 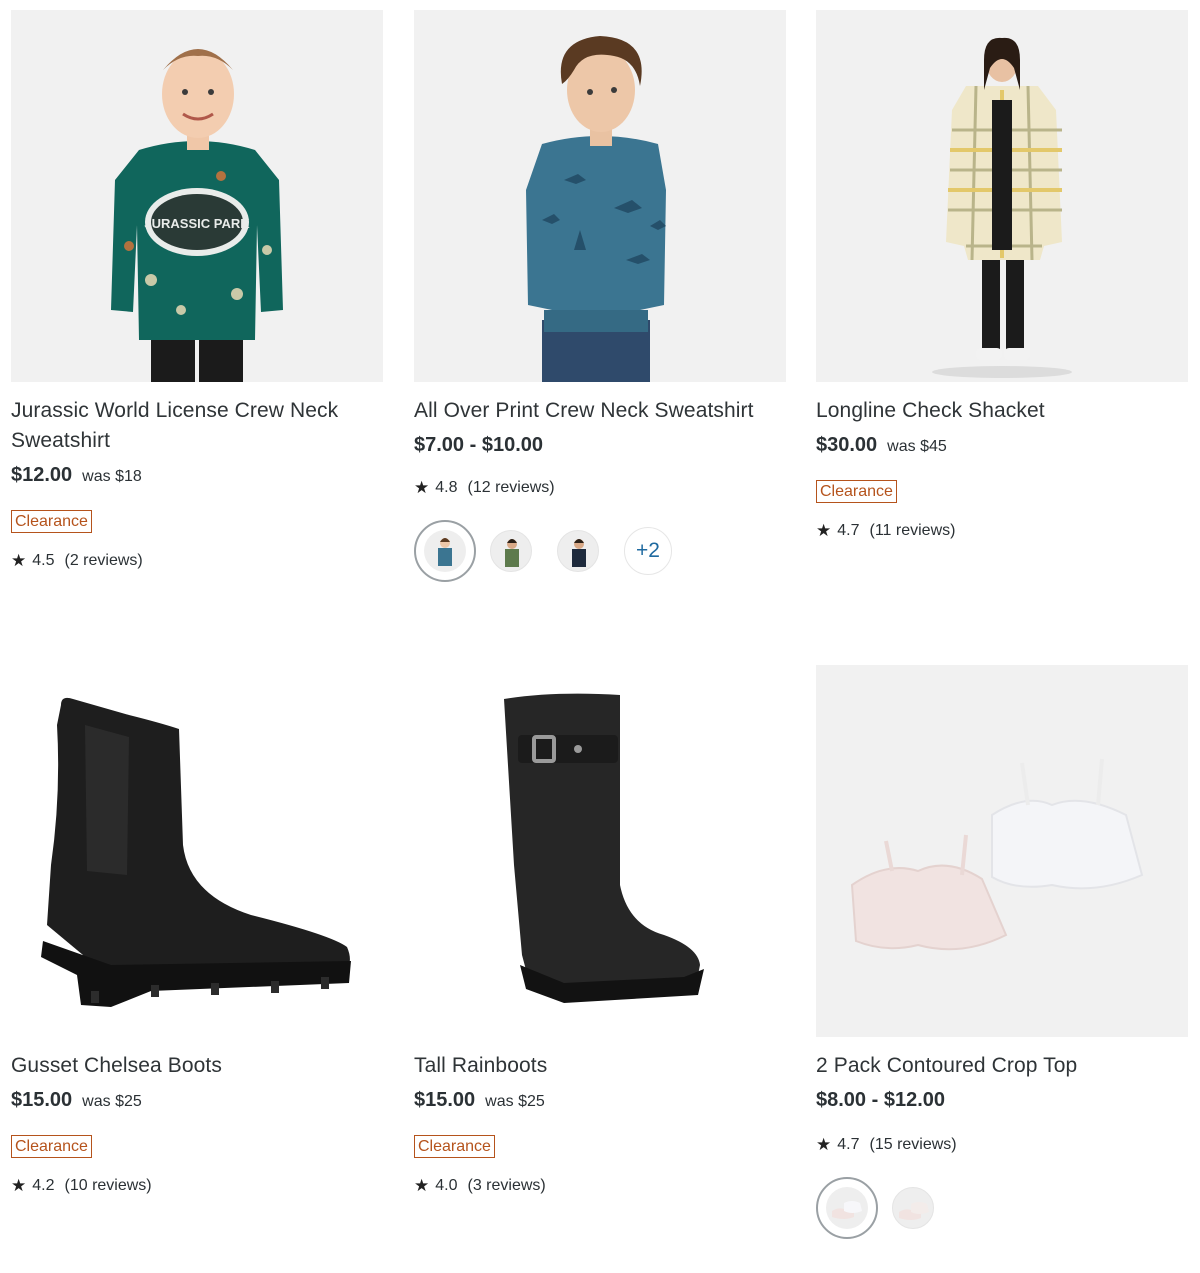 I want to click on product-rating: ★ 4.5 (2 reviews), so click(x=197, y=561).